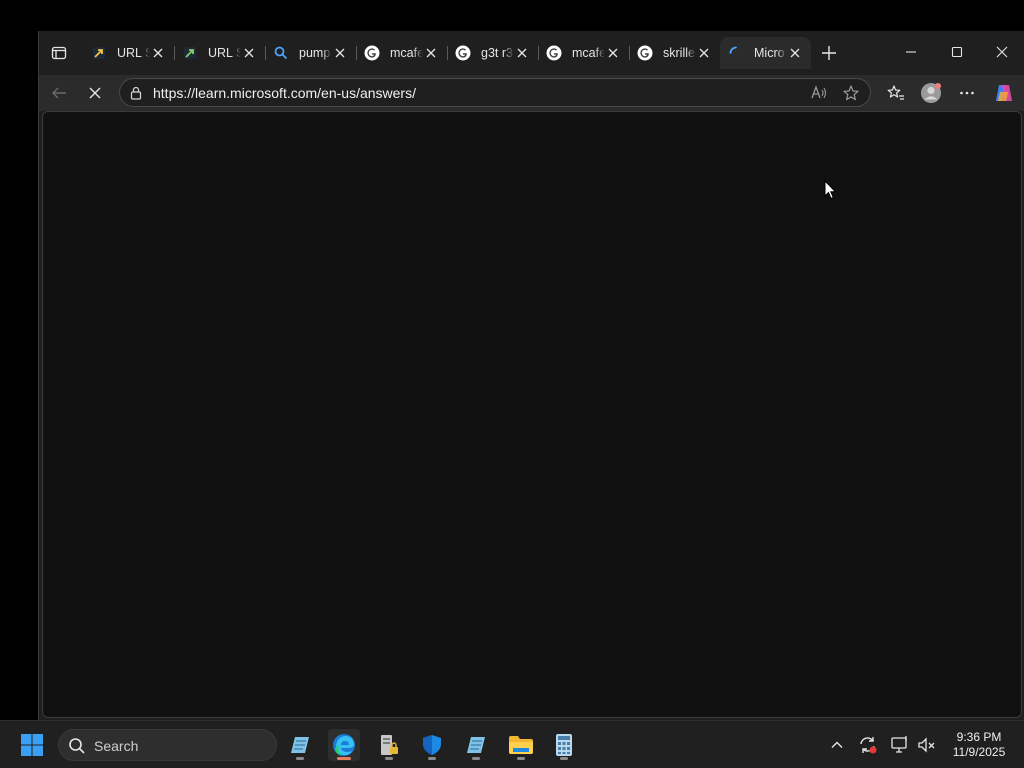 The width and height of the screenshot is (1024, 768). What do you see at coordinates (281, 53) in the screenshot?
I see `search-icon` at bounding box center [281, 53].